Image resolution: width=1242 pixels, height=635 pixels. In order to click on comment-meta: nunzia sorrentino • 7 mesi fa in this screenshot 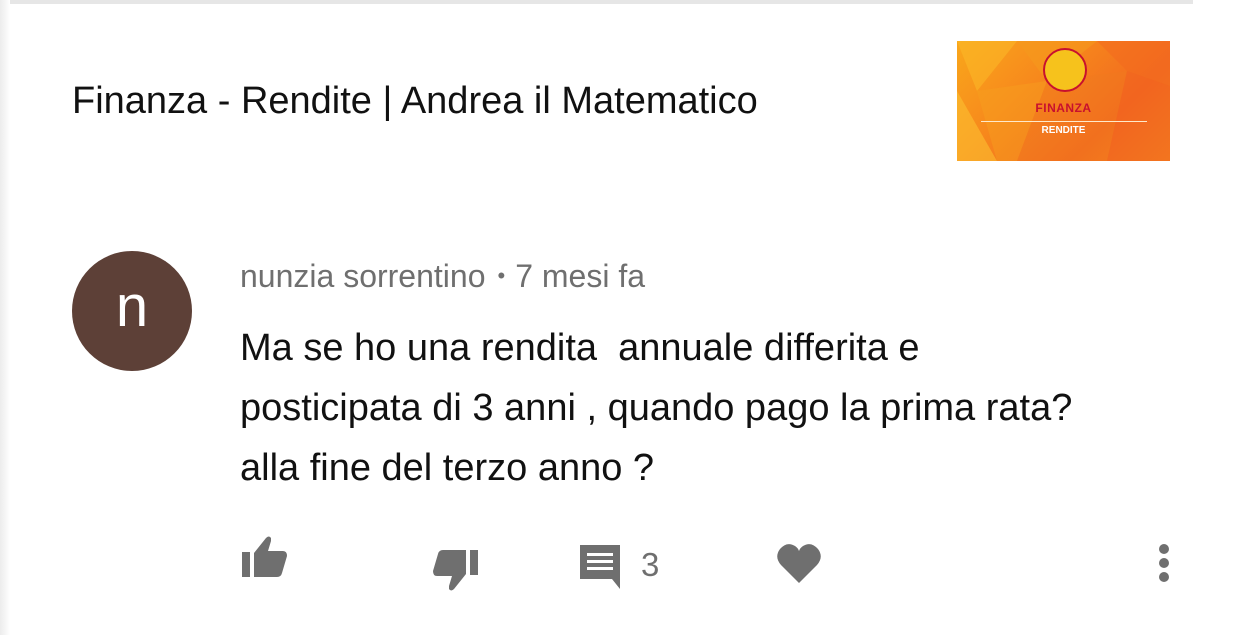, I will do `click(442, 278)`.